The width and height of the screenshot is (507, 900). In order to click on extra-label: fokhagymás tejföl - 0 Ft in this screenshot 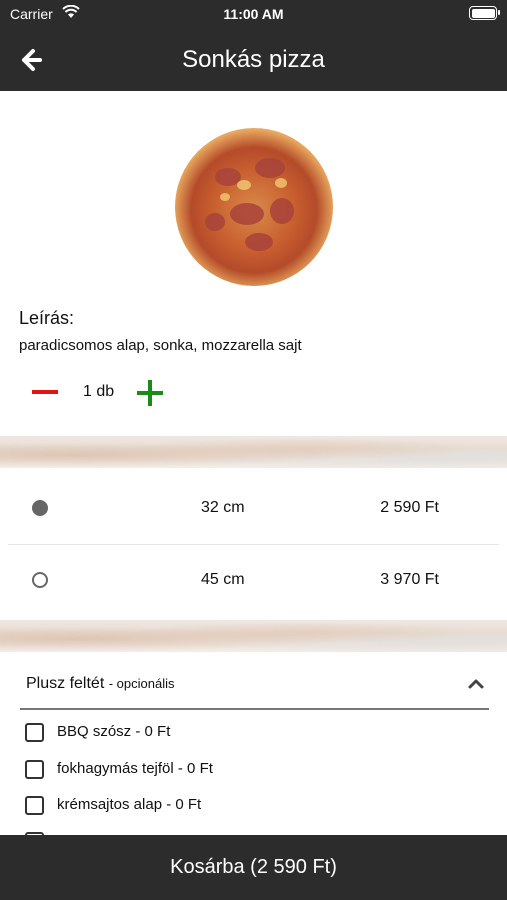, I will do `click(135, 768)`.